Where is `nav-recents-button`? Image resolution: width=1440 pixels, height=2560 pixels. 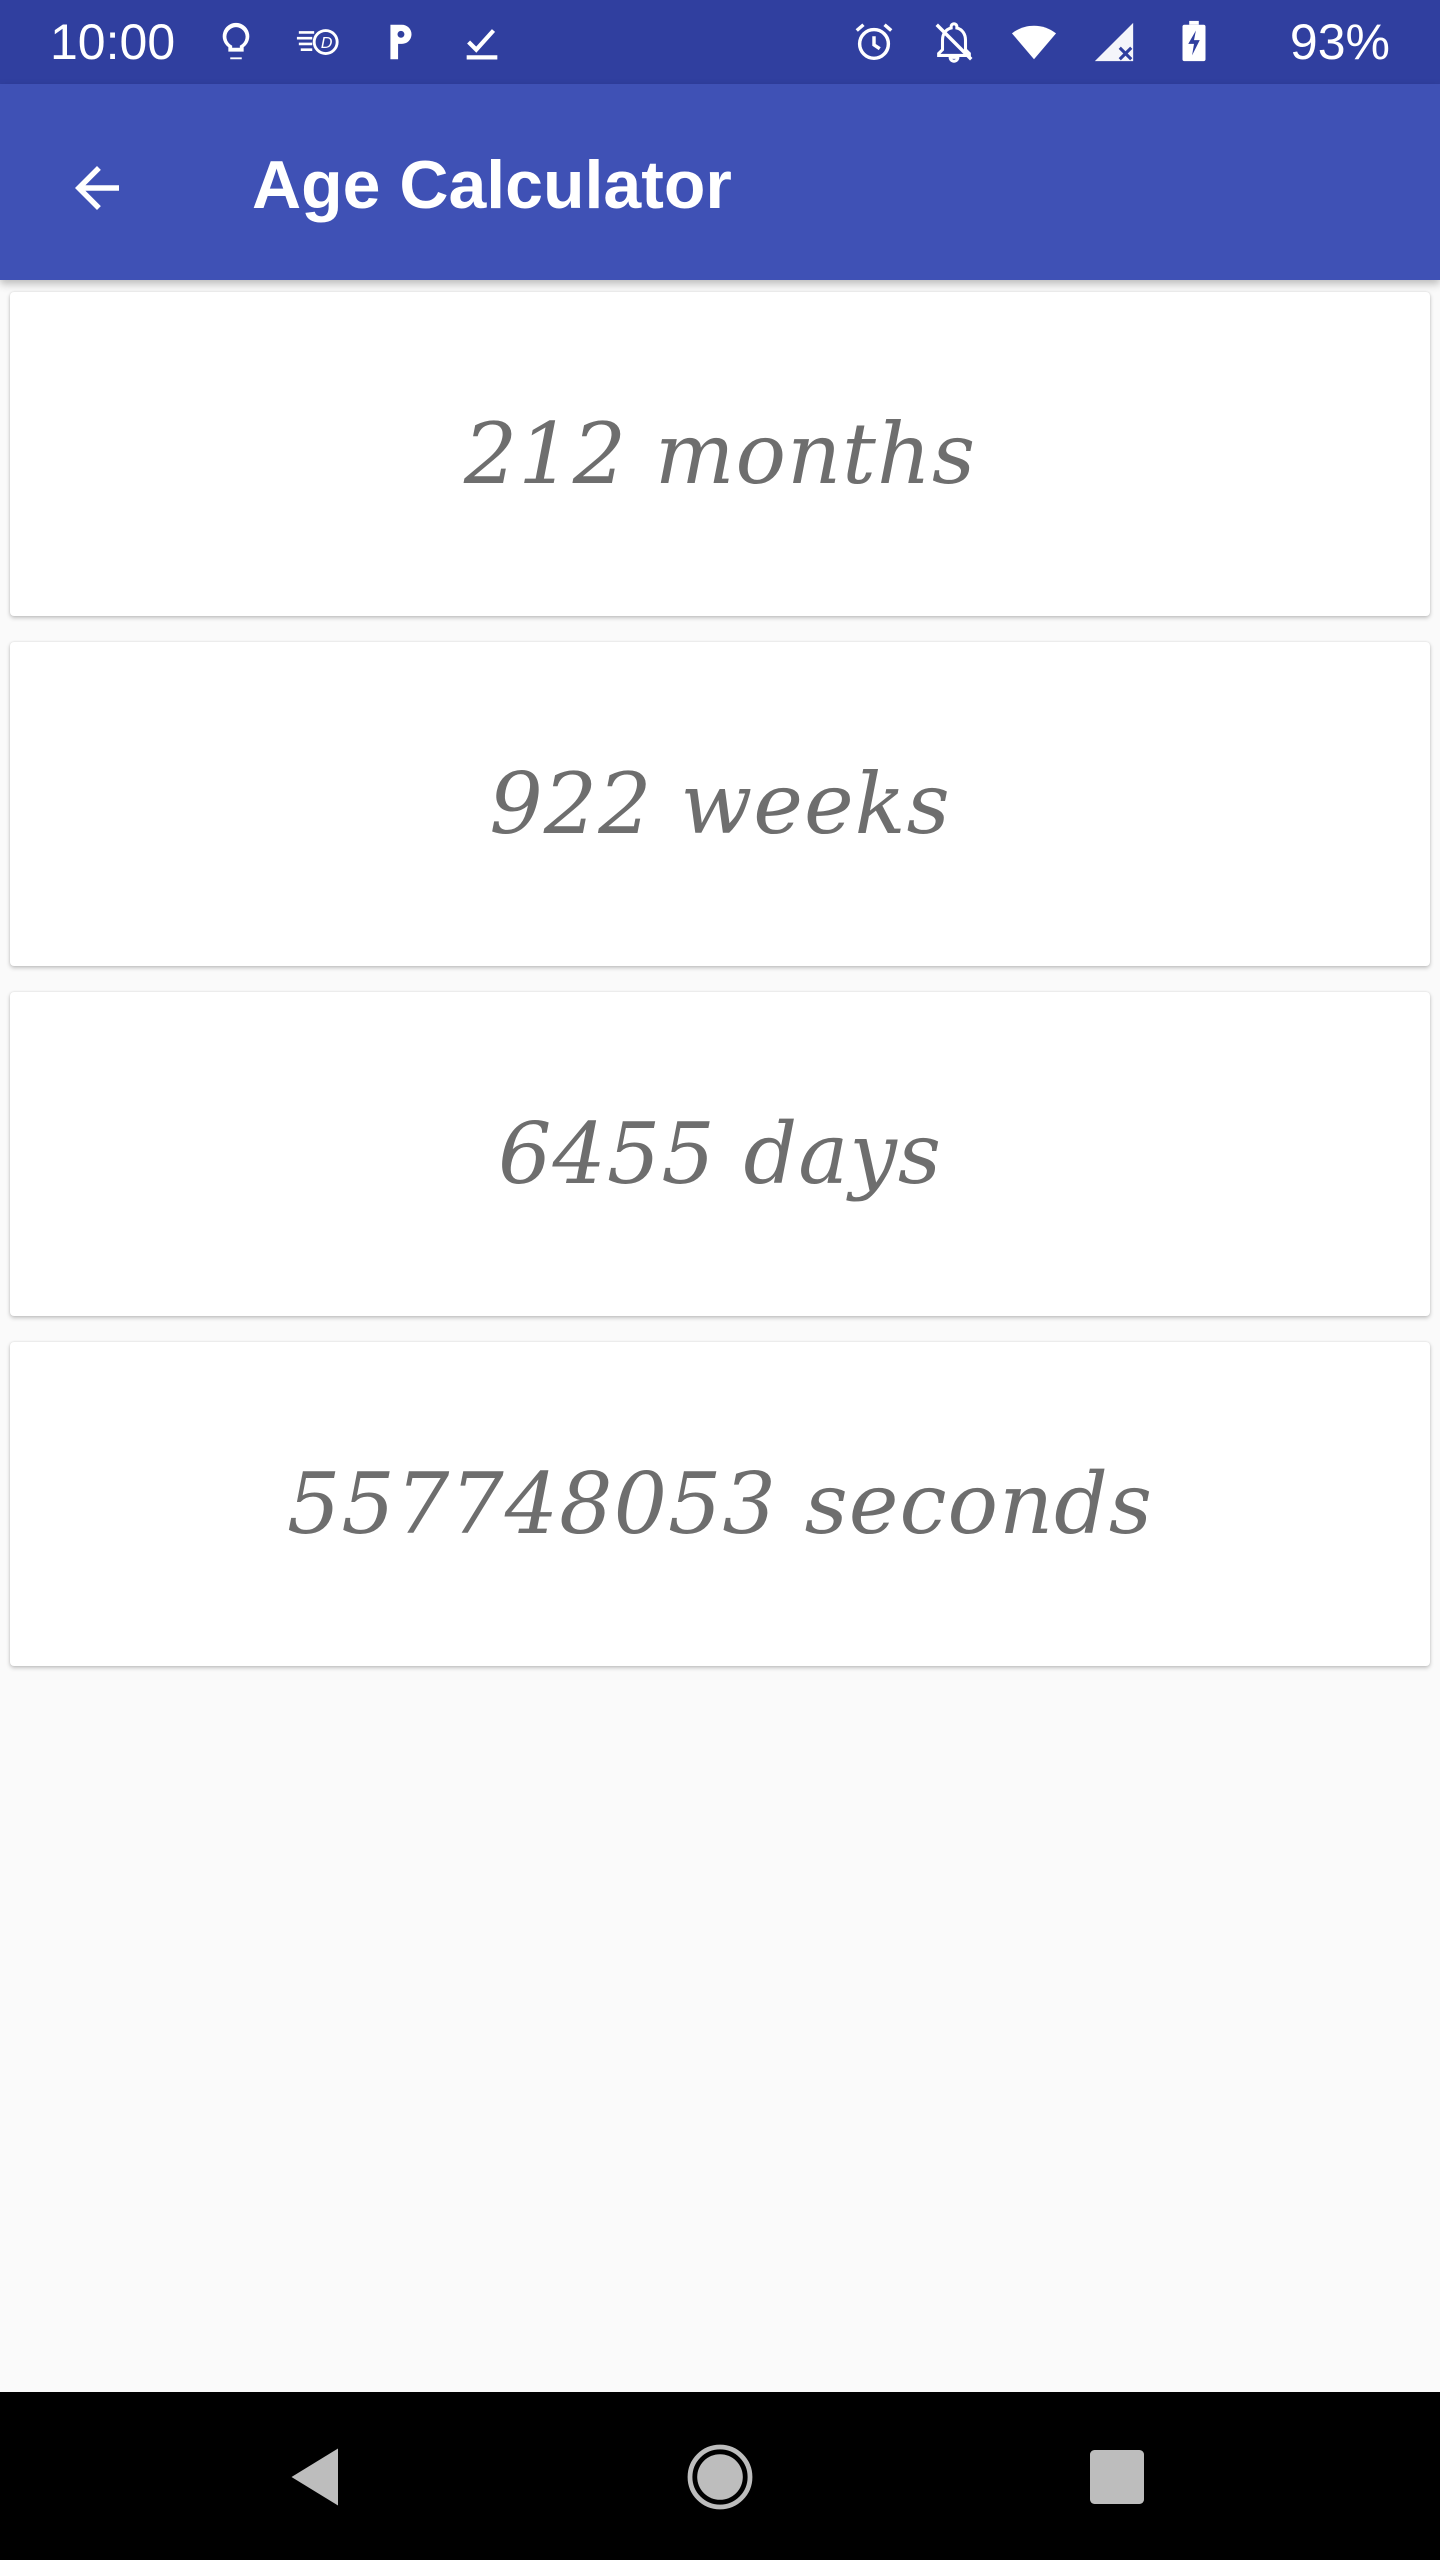
nav-recents-button is located at coordinates (1117, 2477).